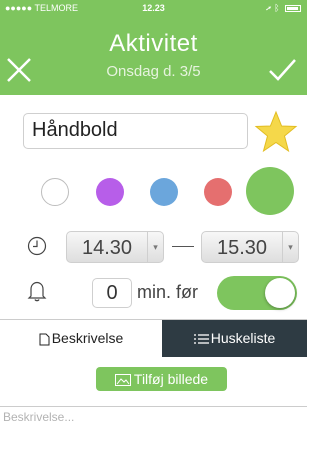 The height and width of the screenshot is (475, 320). I want to click on time-separator, so click(183, 246).